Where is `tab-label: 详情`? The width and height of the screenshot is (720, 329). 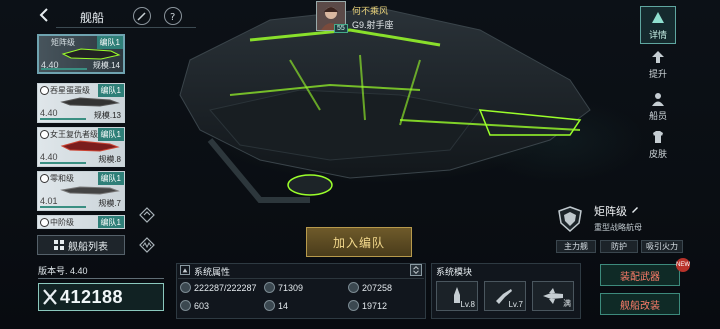 tab-label: 详情 is located at coordinates (657, 35).